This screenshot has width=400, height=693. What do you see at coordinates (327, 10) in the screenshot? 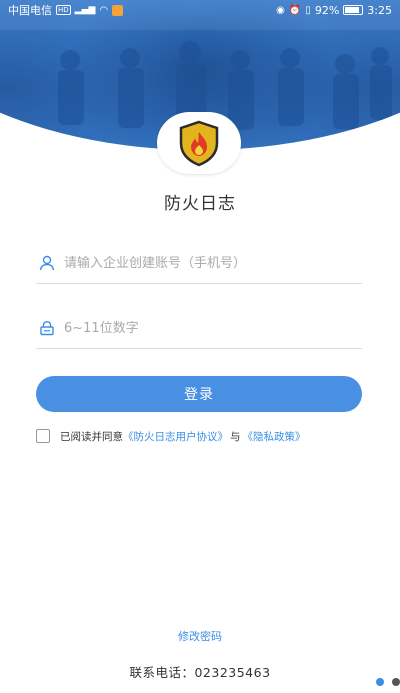
I see `battery-percent: 92%` at bounding box center [327, 10].